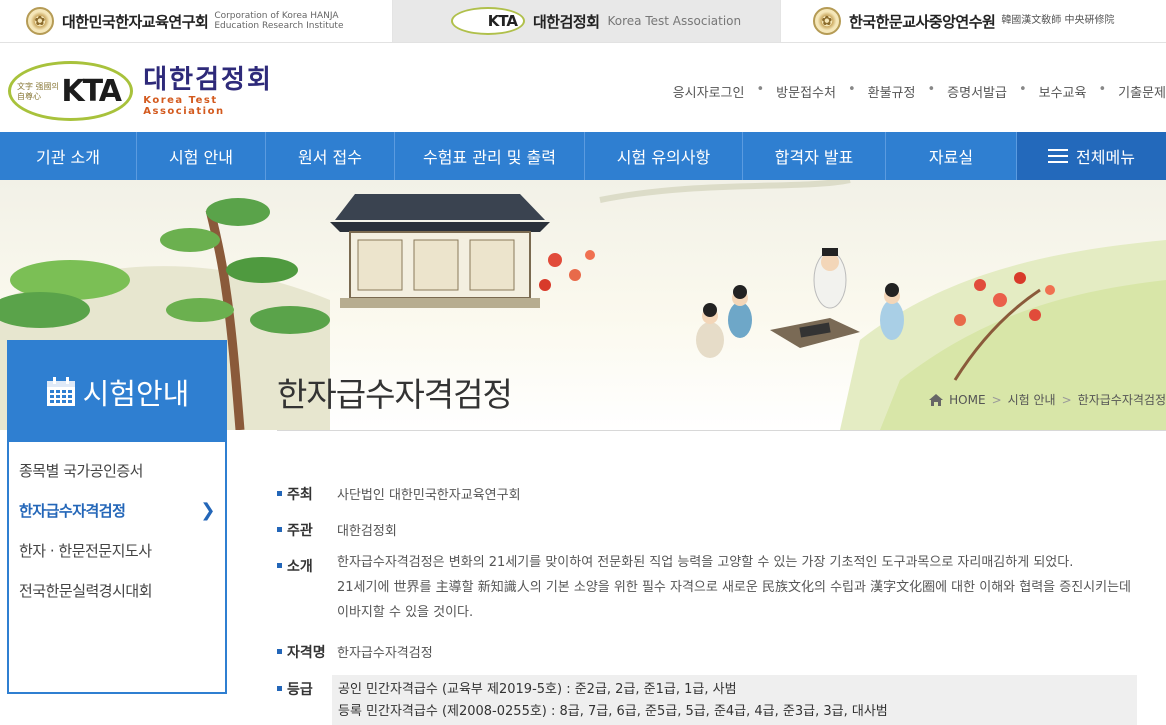 Image resolution: width=1166 pixels, height=725 pixels. Describe the element at coordinates (1121, 400) in the screenshot. I see `breadcrumb-current: 한자급수자격검정` at that location.